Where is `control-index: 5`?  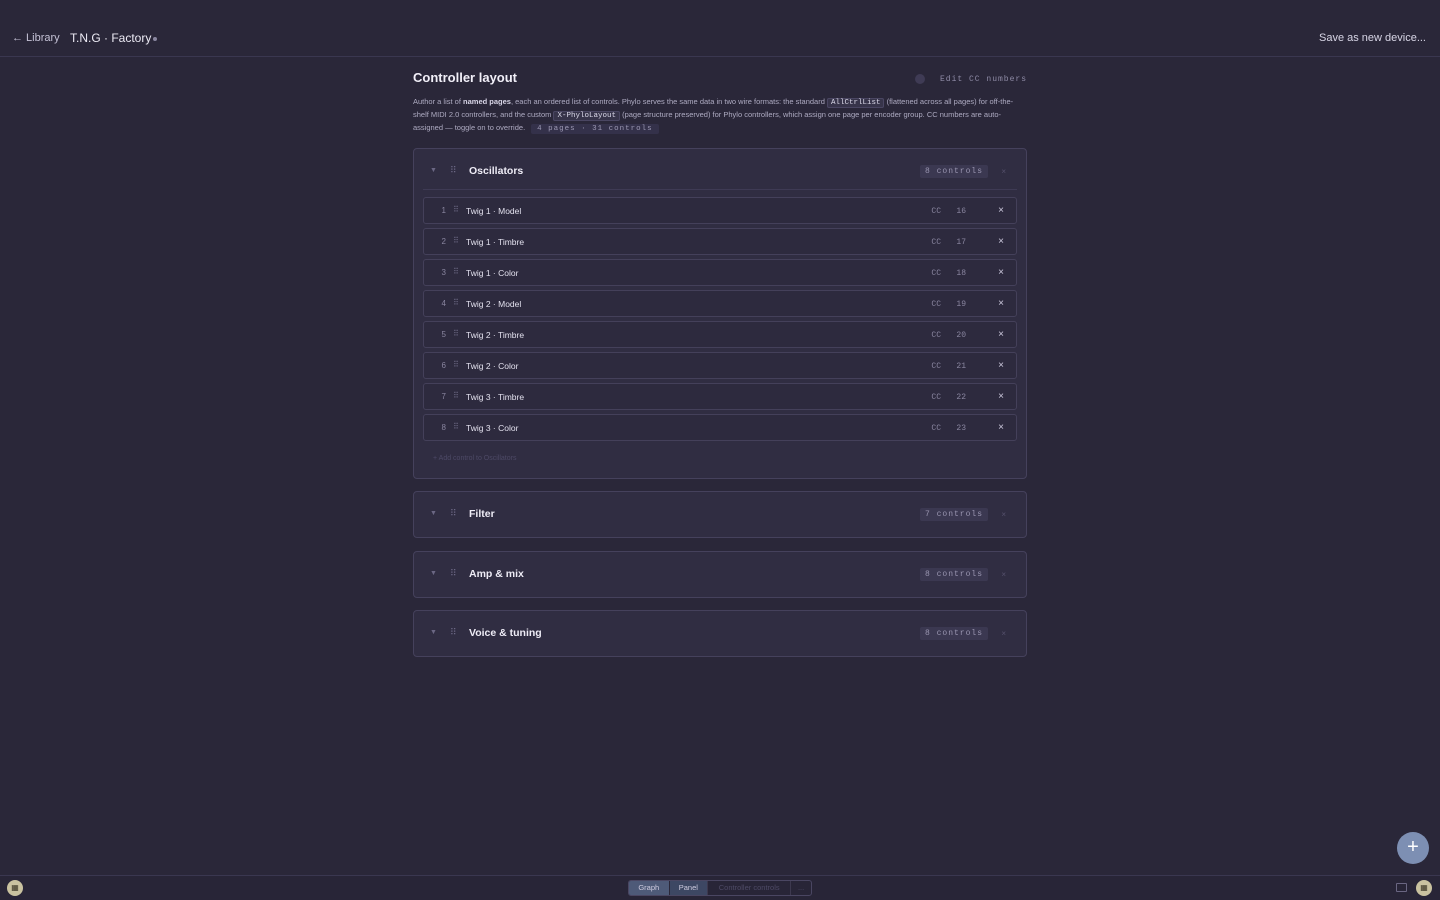
control-index: 5 is located at coordinates (443, 334).